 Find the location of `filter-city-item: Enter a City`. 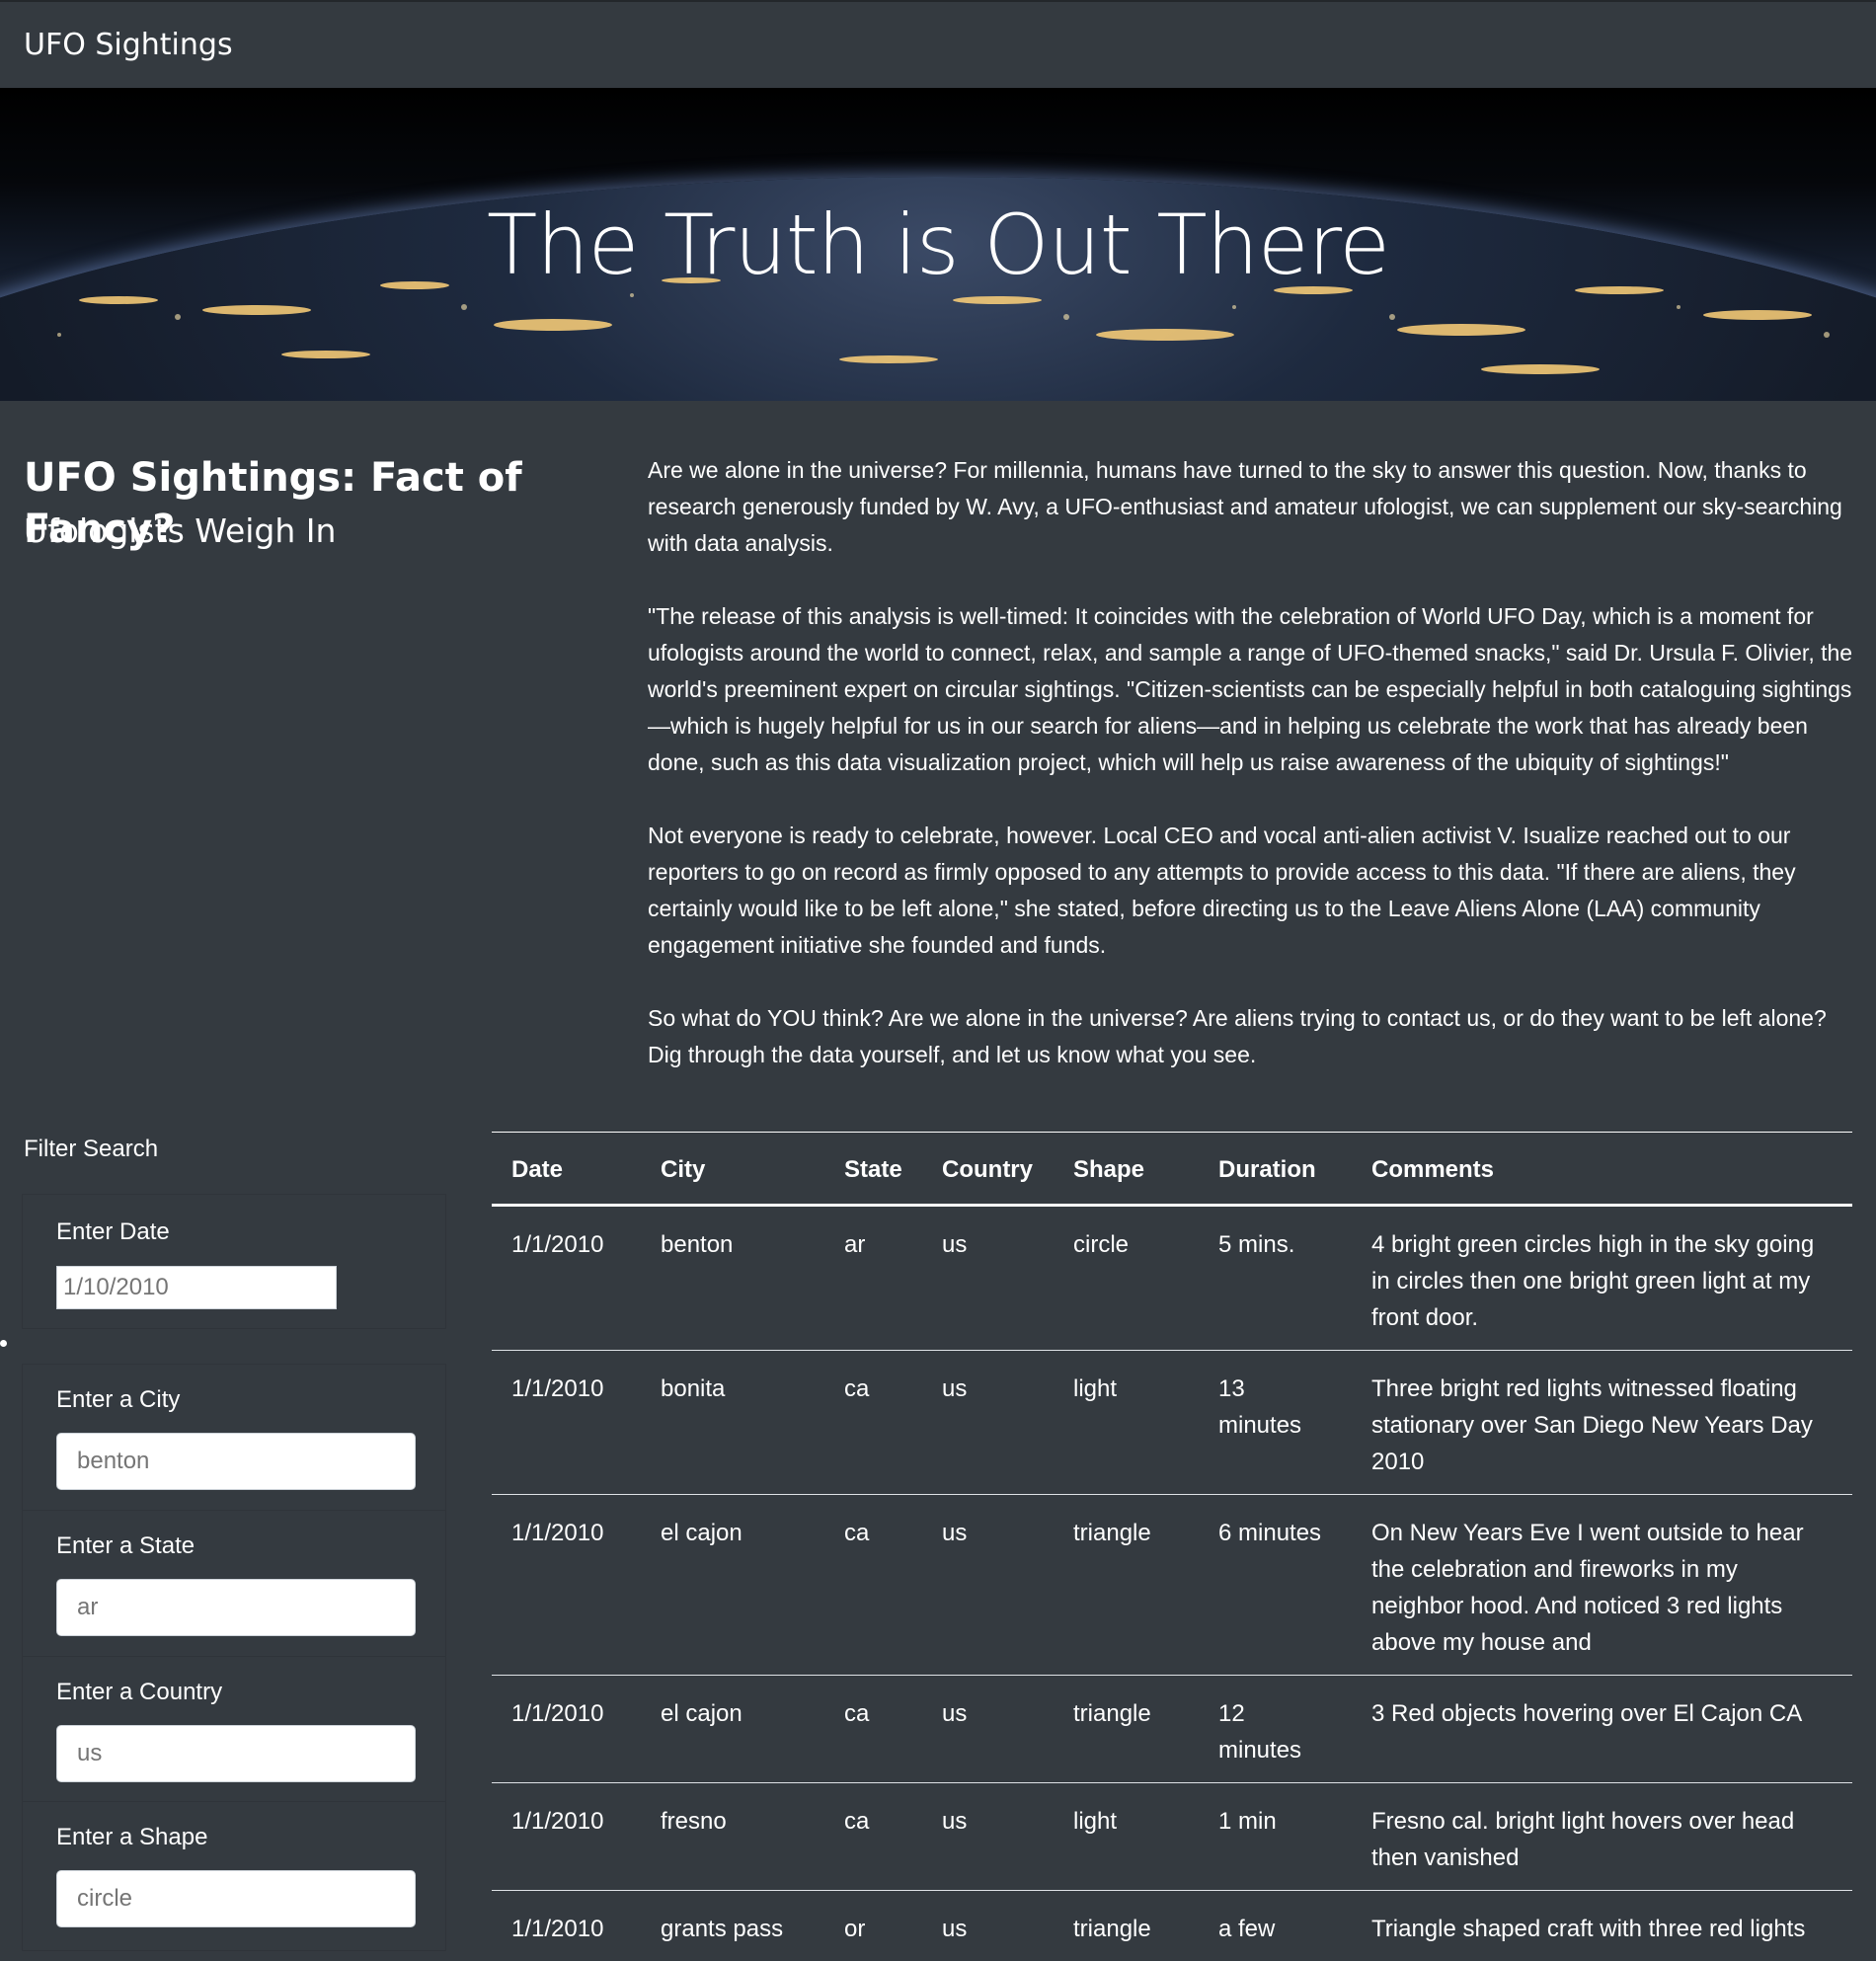

filter-city-item: Enter a City is located at coordinates (234, 1437).